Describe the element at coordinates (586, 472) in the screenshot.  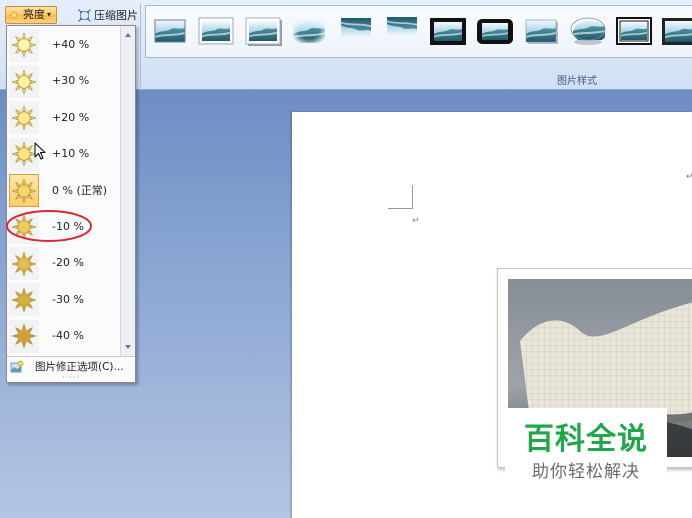
I see `watermark-subtitle: 助你轻松解决` at that location.